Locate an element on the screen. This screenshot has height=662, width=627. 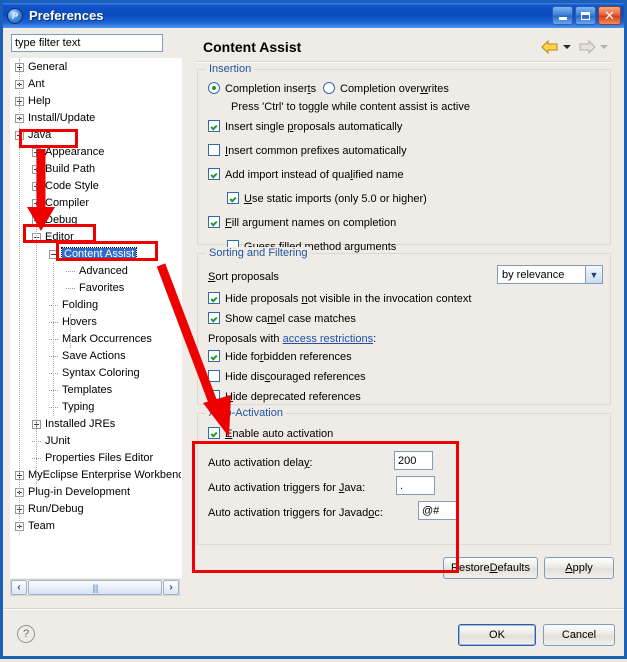
insertion-checkbox-1: Insert common prefixes automatically is located at coordinates (307, 151).